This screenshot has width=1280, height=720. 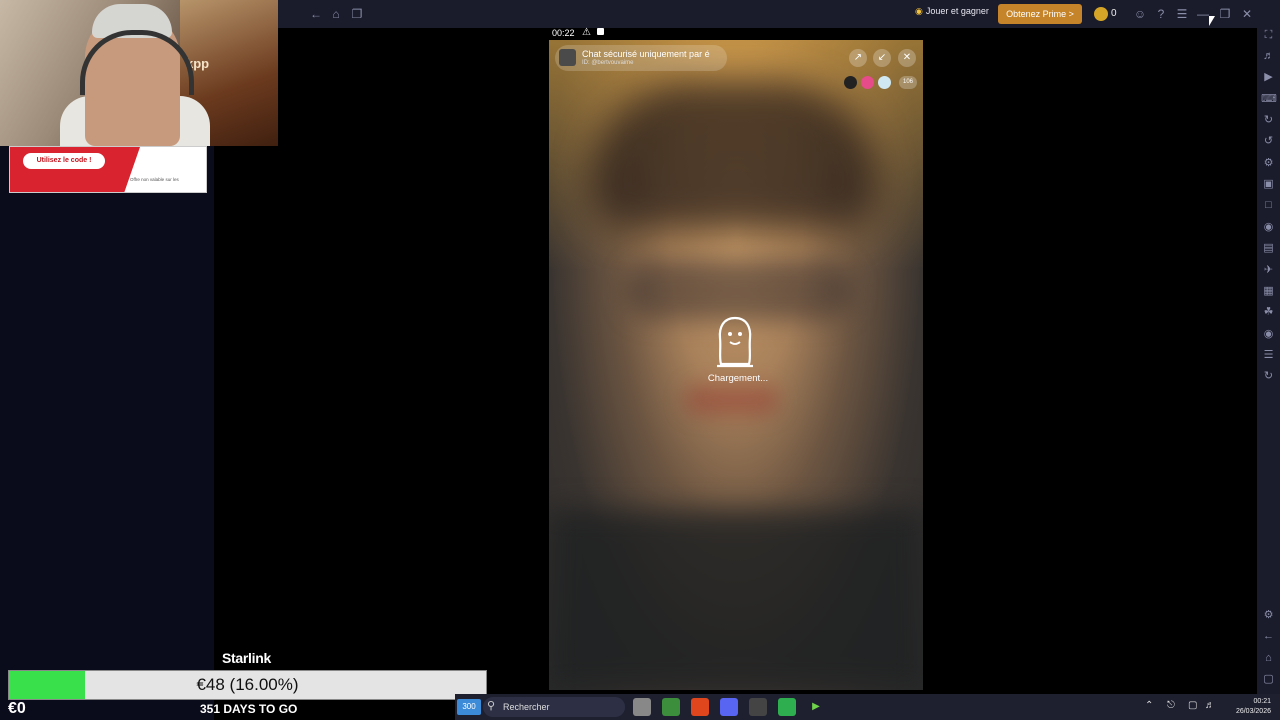 I want to click on restart-icon: ↻, so click(x=1268, y=376).